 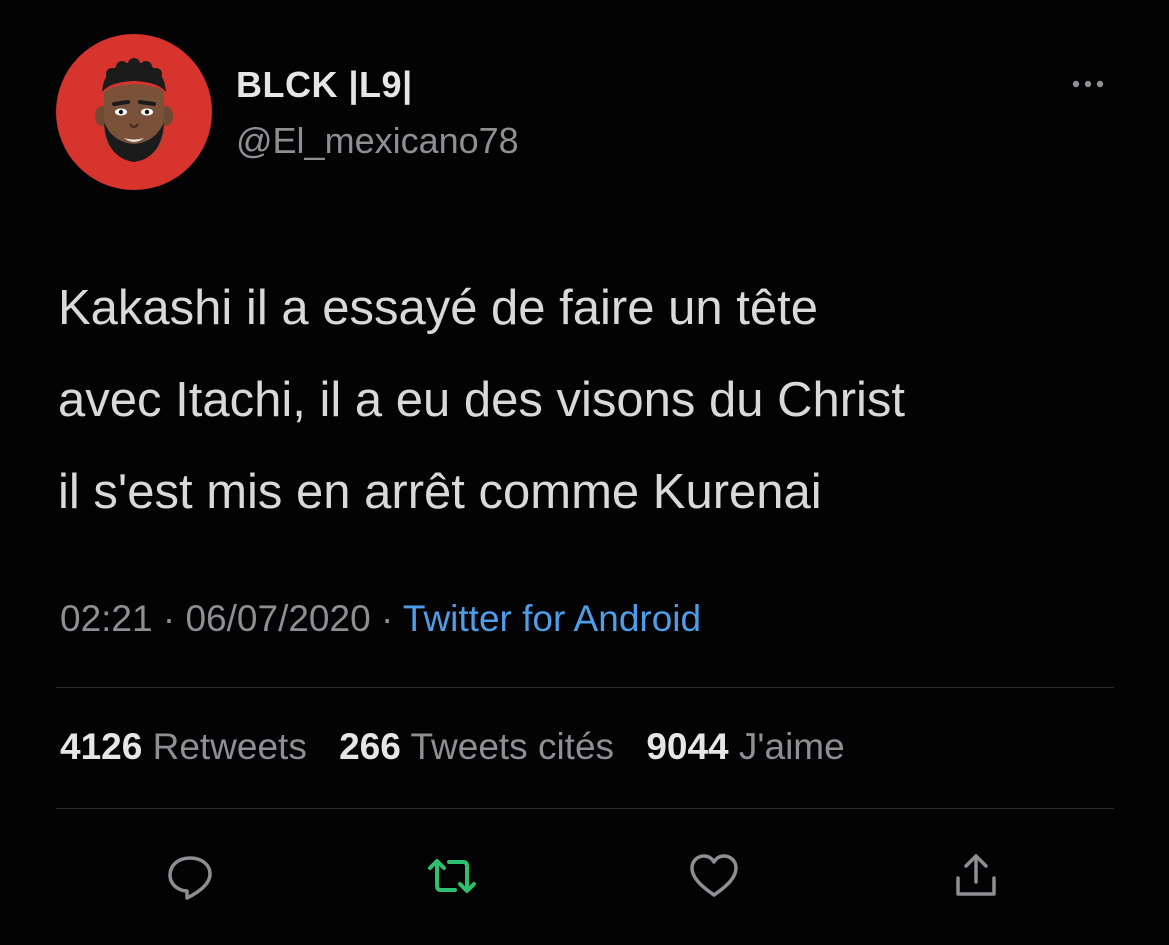 I want to click on like-button, so click(x=714, y=876).